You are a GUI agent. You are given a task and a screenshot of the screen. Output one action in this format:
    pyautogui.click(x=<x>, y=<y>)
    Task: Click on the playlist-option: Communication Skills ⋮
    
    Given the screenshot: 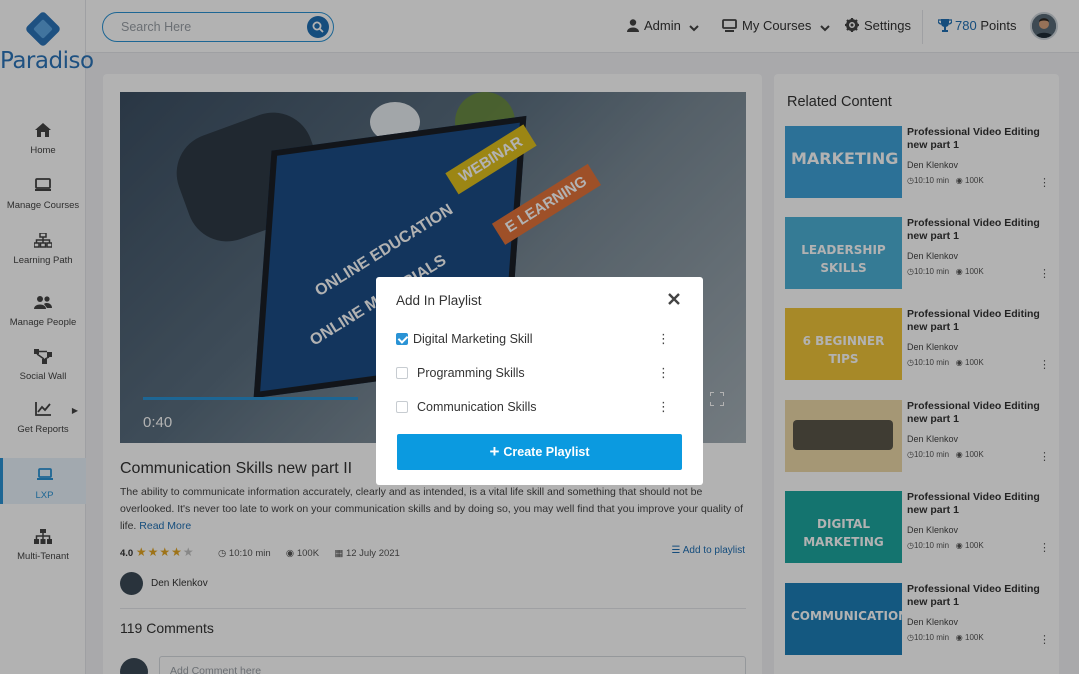 What is the action you would take?
    pyautogui.click(x=541, y=408)
    